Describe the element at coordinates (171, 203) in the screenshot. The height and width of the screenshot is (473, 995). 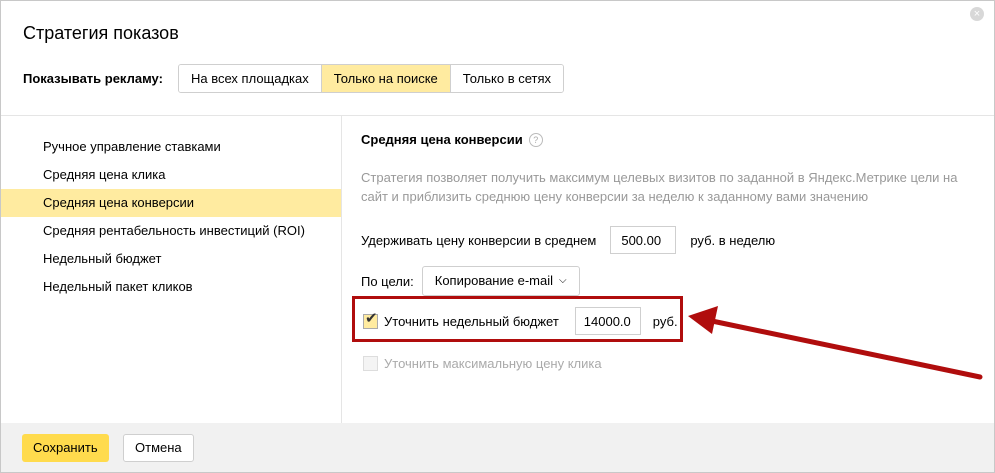
I see `strategy-item-avg-cpa: Средняя цена конверсии` at that location.